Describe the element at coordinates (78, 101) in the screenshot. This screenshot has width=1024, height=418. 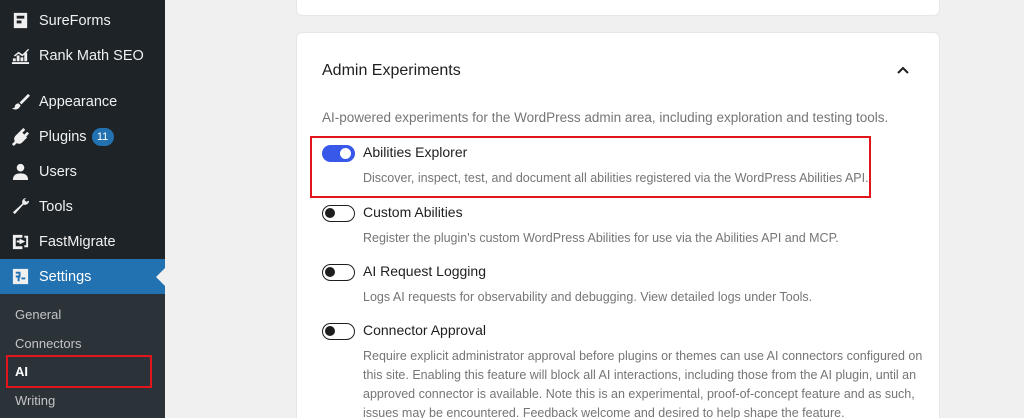
I see `menu-label: Appearance` at that location.